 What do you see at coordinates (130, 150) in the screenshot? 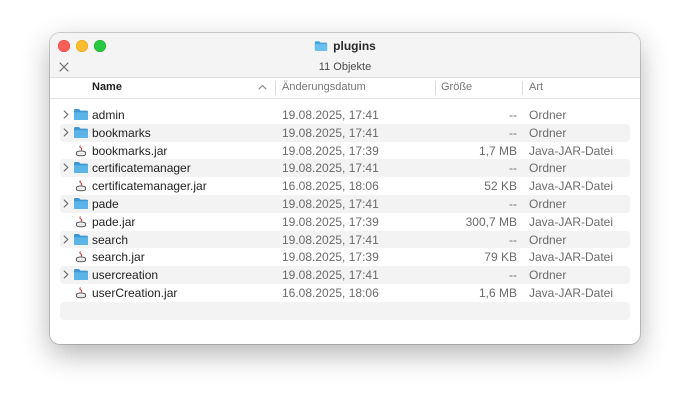
I see `file-name: bookmarks.jar` at bounding box center [130, 150].